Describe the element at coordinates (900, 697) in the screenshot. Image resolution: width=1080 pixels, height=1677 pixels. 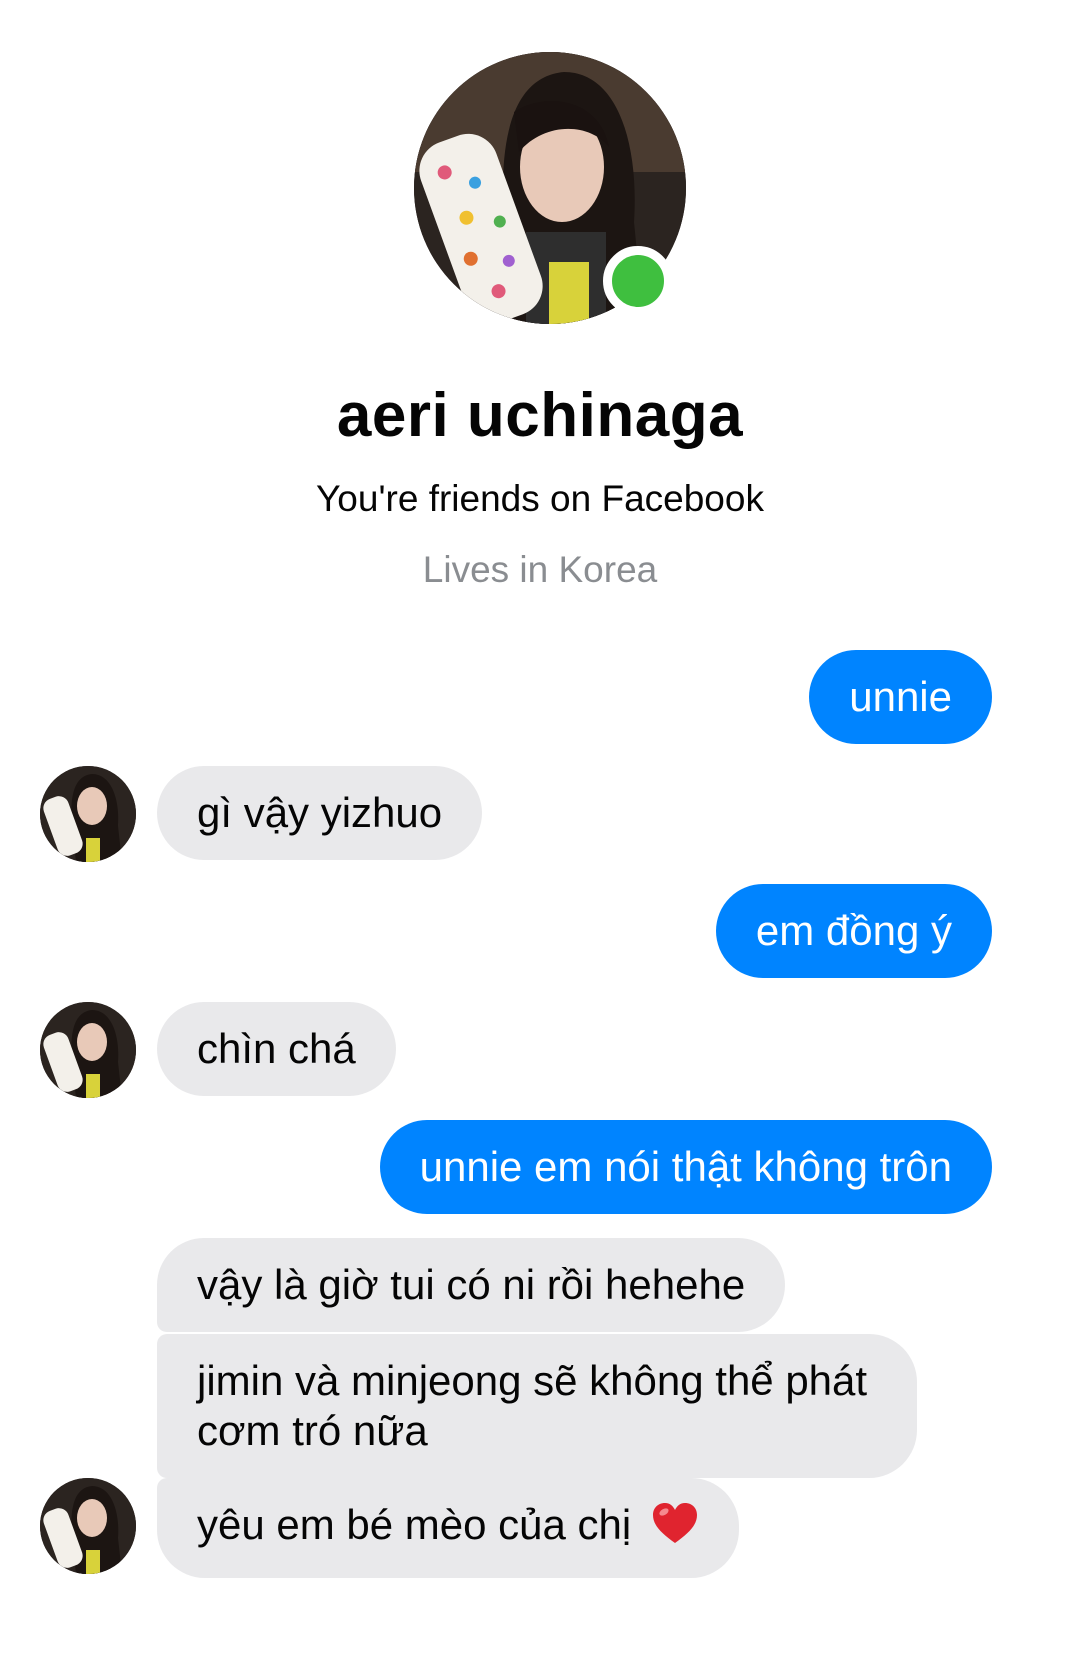
I see `outgoing-message: unnie` at that location.